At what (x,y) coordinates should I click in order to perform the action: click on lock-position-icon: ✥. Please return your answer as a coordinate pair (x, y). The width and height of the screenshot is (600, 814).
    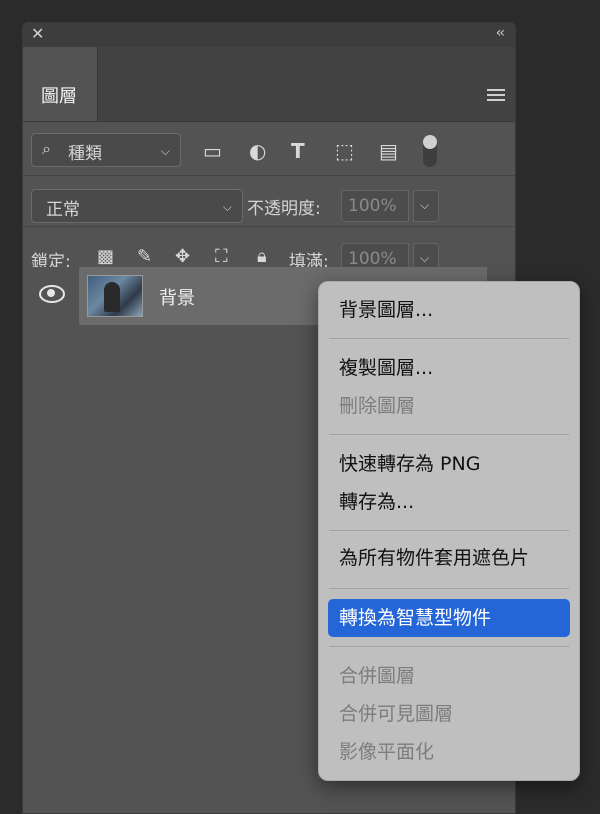
    Looking at the image, I should click on (182, 257).